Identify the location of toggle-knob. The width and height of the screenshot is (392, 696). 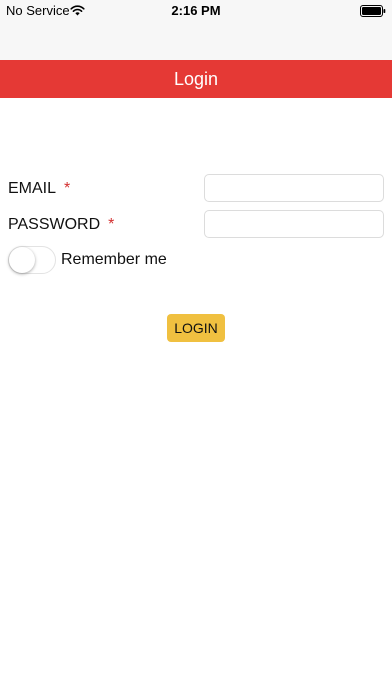
(22, 260).